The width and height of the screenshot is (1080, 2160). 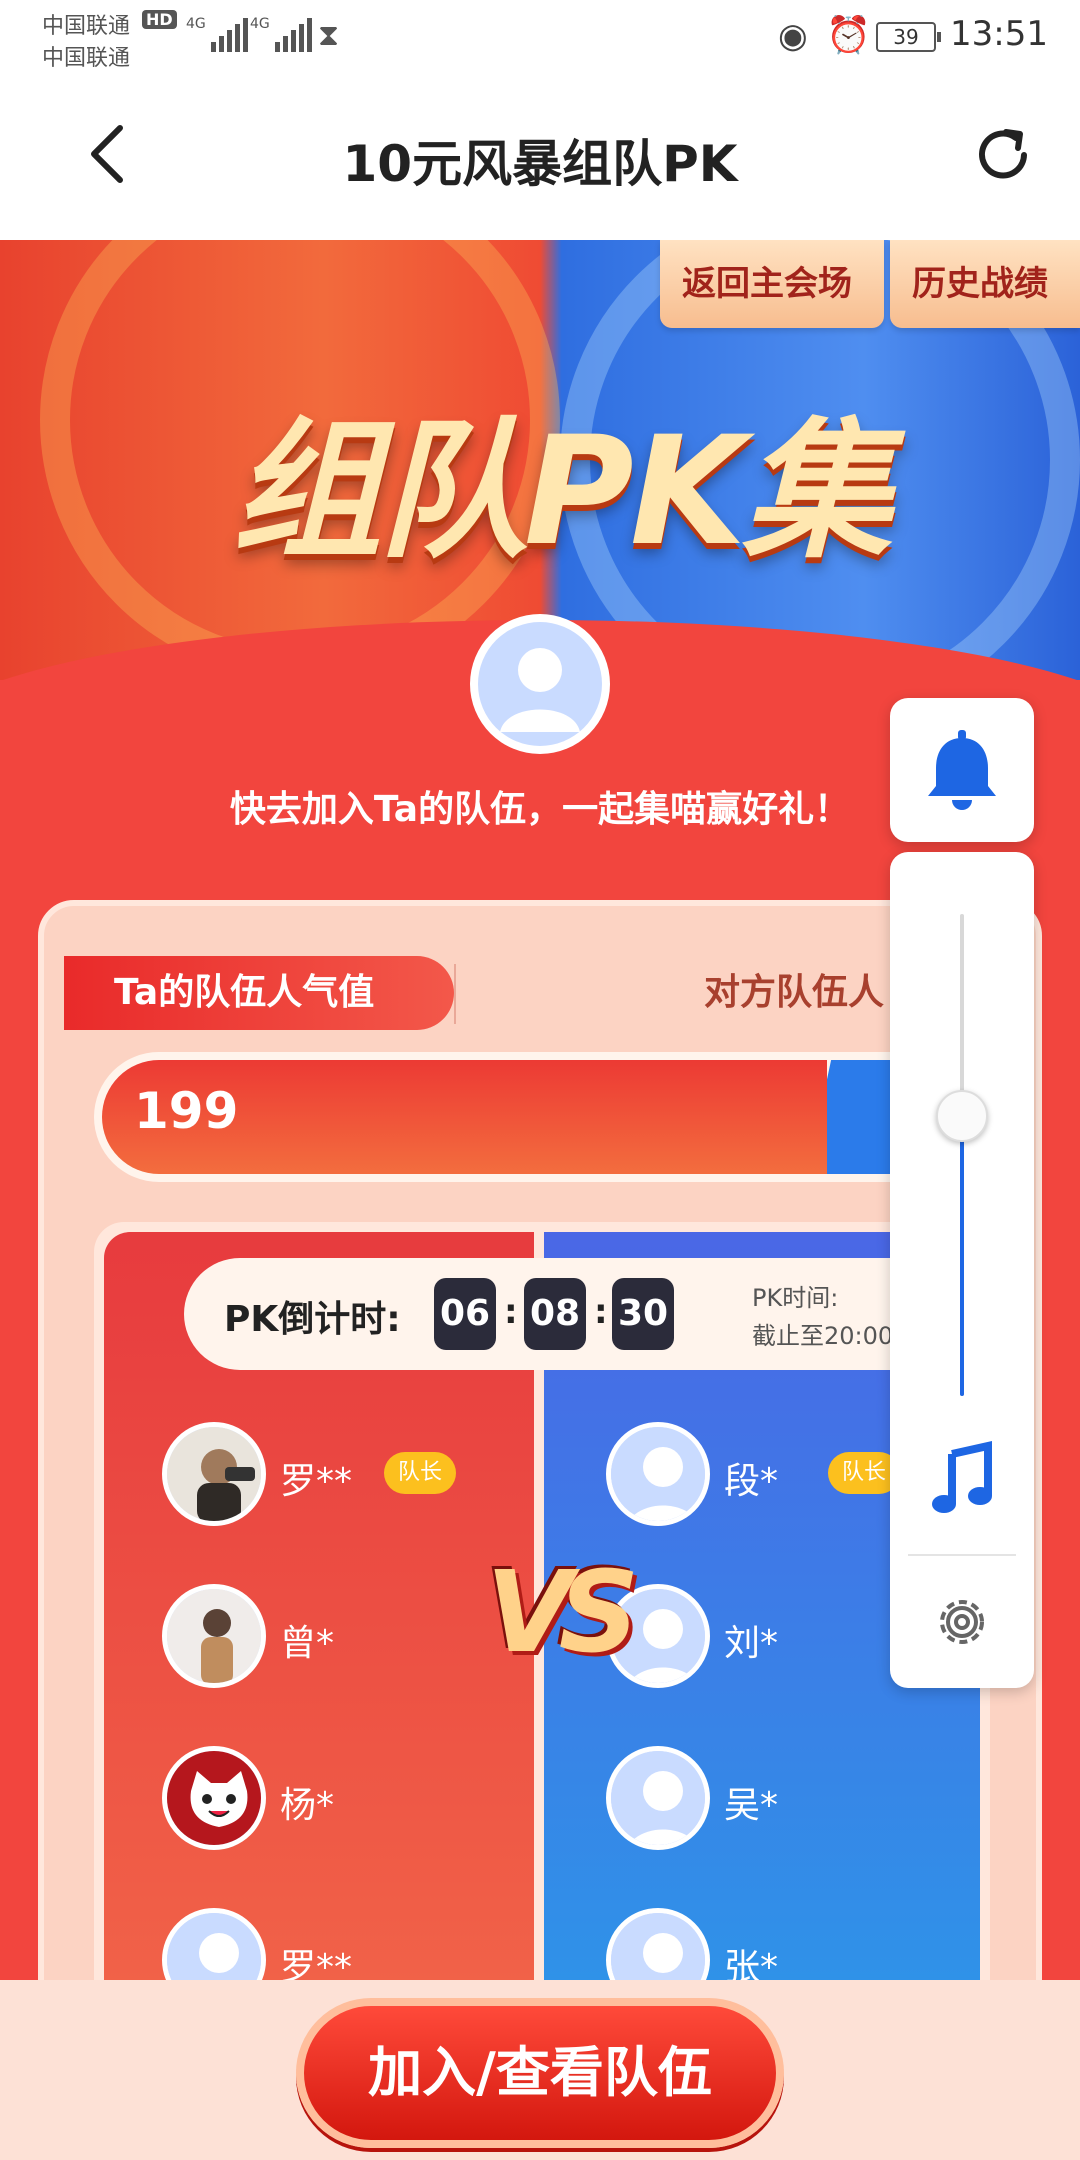 I want to click on signal-1-icon: 4G, so click(x=217, y=34).